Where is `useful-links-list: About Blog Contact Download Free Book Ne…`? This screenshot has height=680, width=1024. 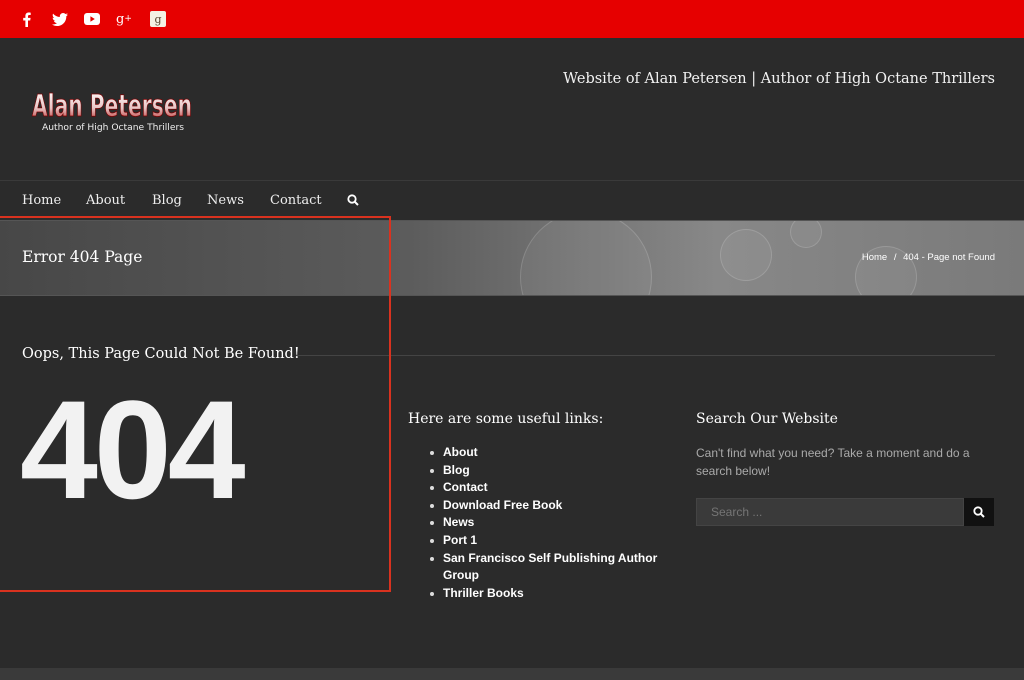
useful-links-list: About Blog Contact Download Free Book Ne… is located at coordinates (543, 523).